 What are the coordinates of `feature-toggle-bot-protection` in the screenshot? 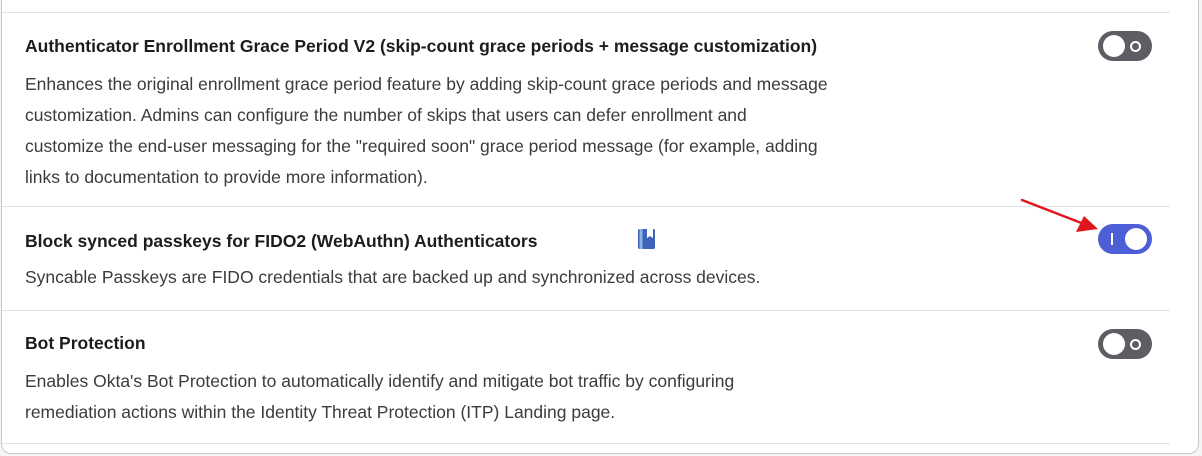 It's located at (1125, 344).